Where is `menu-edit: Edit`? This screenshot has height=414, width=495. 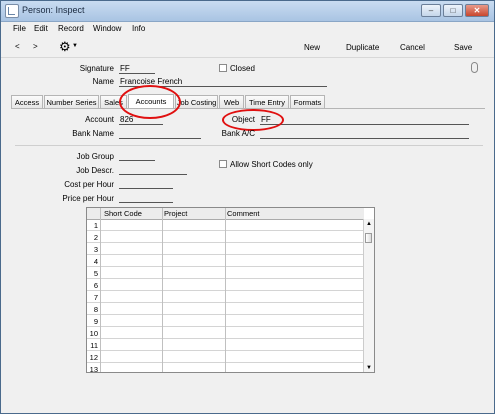
menu-edit: Edit is located at coordinates (41, 28).